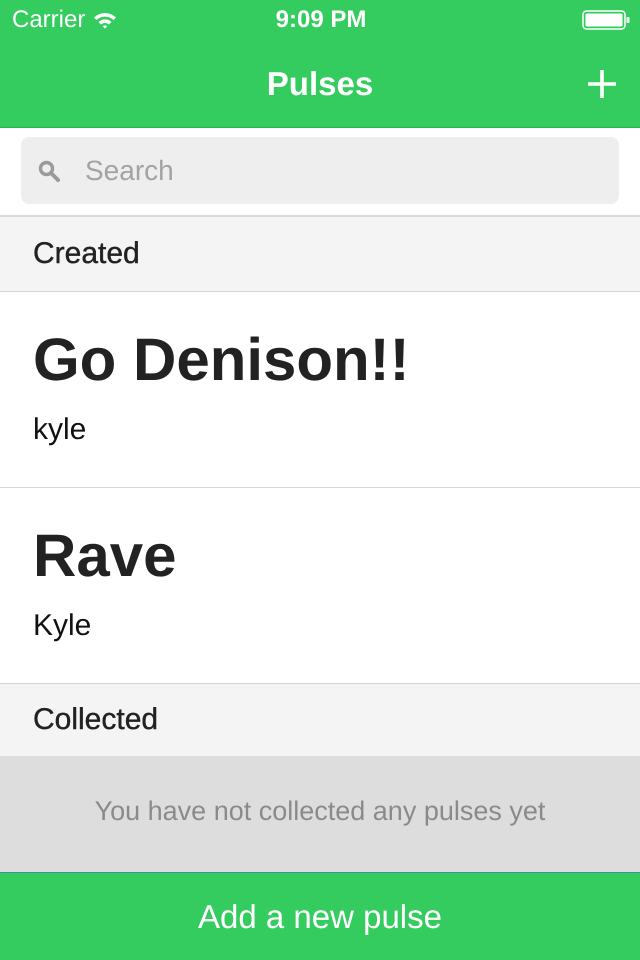 The height and width of the screenshot is (960, 640). Describe the element at coordinates (320, 84) in the screenshot. I see `nav-title: Pulses` at that location.